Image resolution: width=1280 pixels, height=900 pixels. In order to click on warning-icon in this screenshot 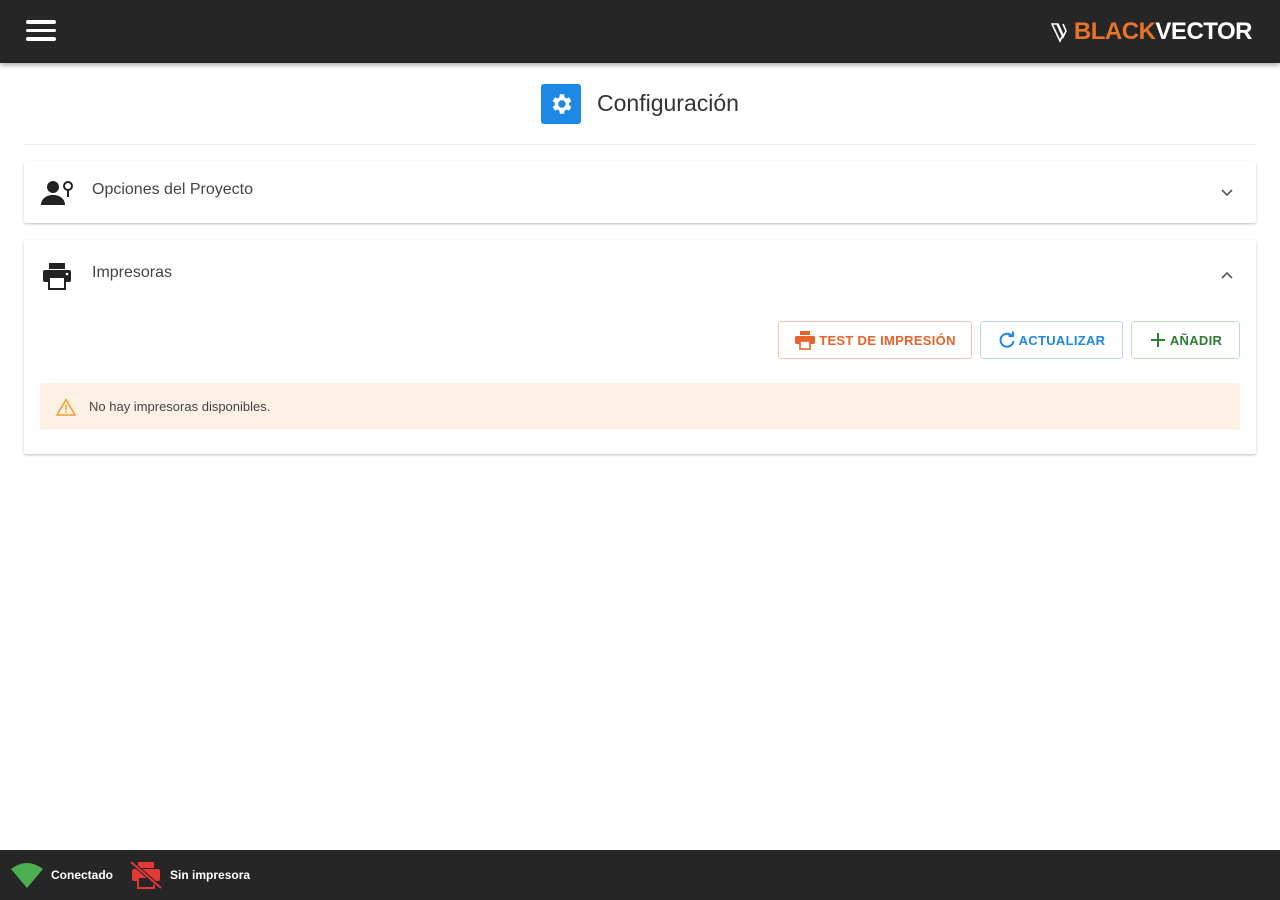, I will do `click(66, 407)`.